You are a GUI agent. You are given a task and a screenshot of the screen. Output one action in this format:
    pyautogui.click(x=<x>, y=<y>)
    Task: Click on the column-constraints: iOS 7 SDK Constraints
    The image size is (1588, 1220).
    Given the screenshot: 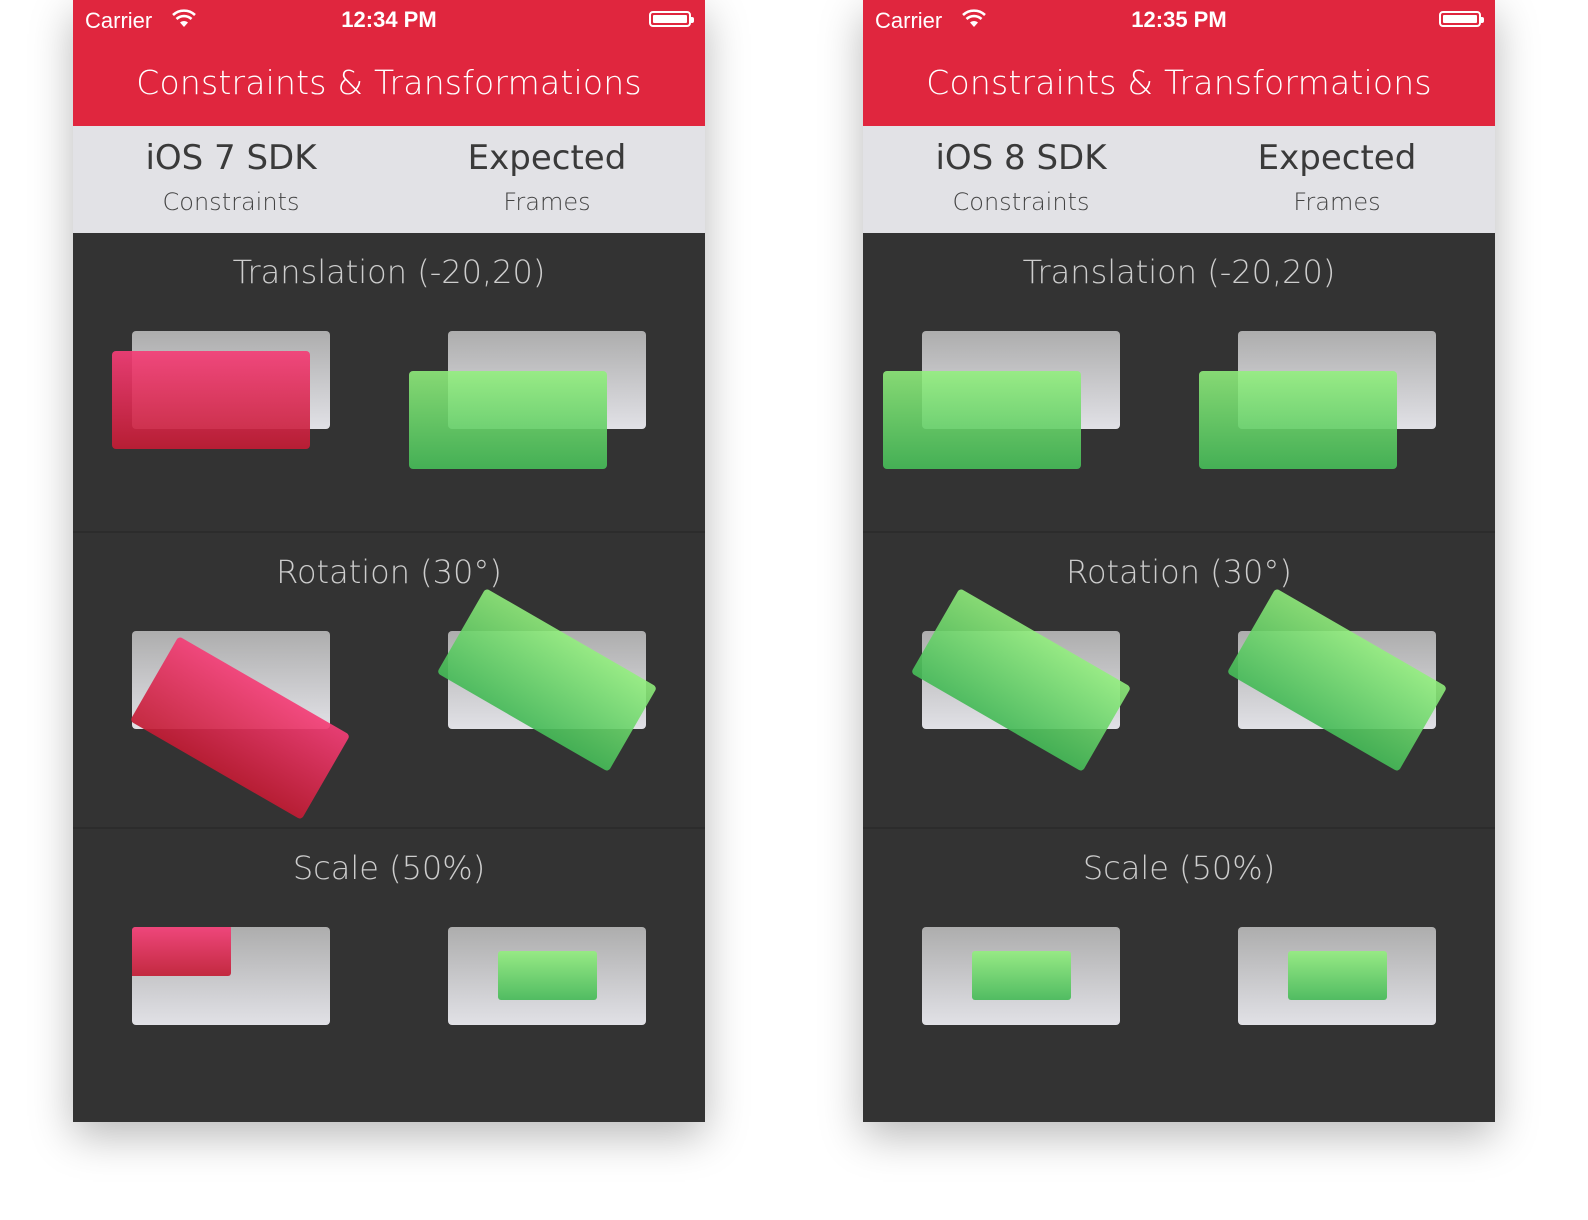 What is the action you would take?
    pyautogui.click(x=231, y=179)
    